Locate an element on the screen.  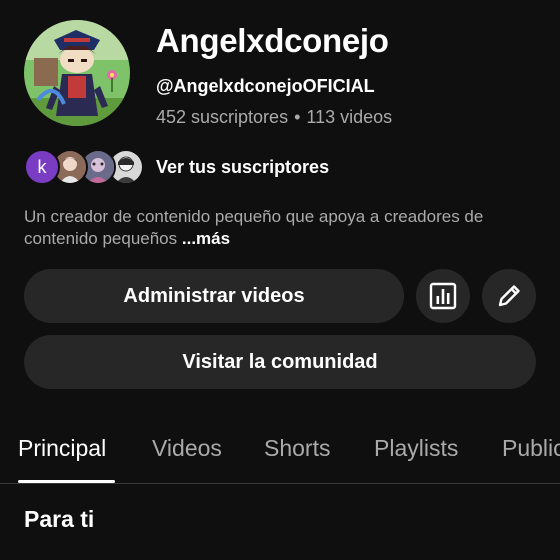
channel-avatar-image is located at coordinates (77, 73).